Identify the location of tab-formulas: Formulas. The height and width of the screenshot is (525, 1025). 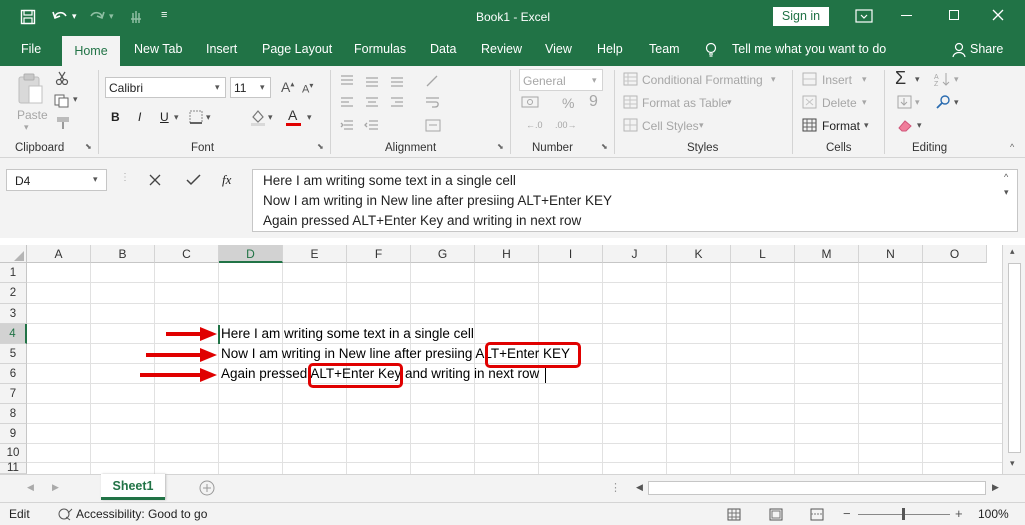
(380, 49).